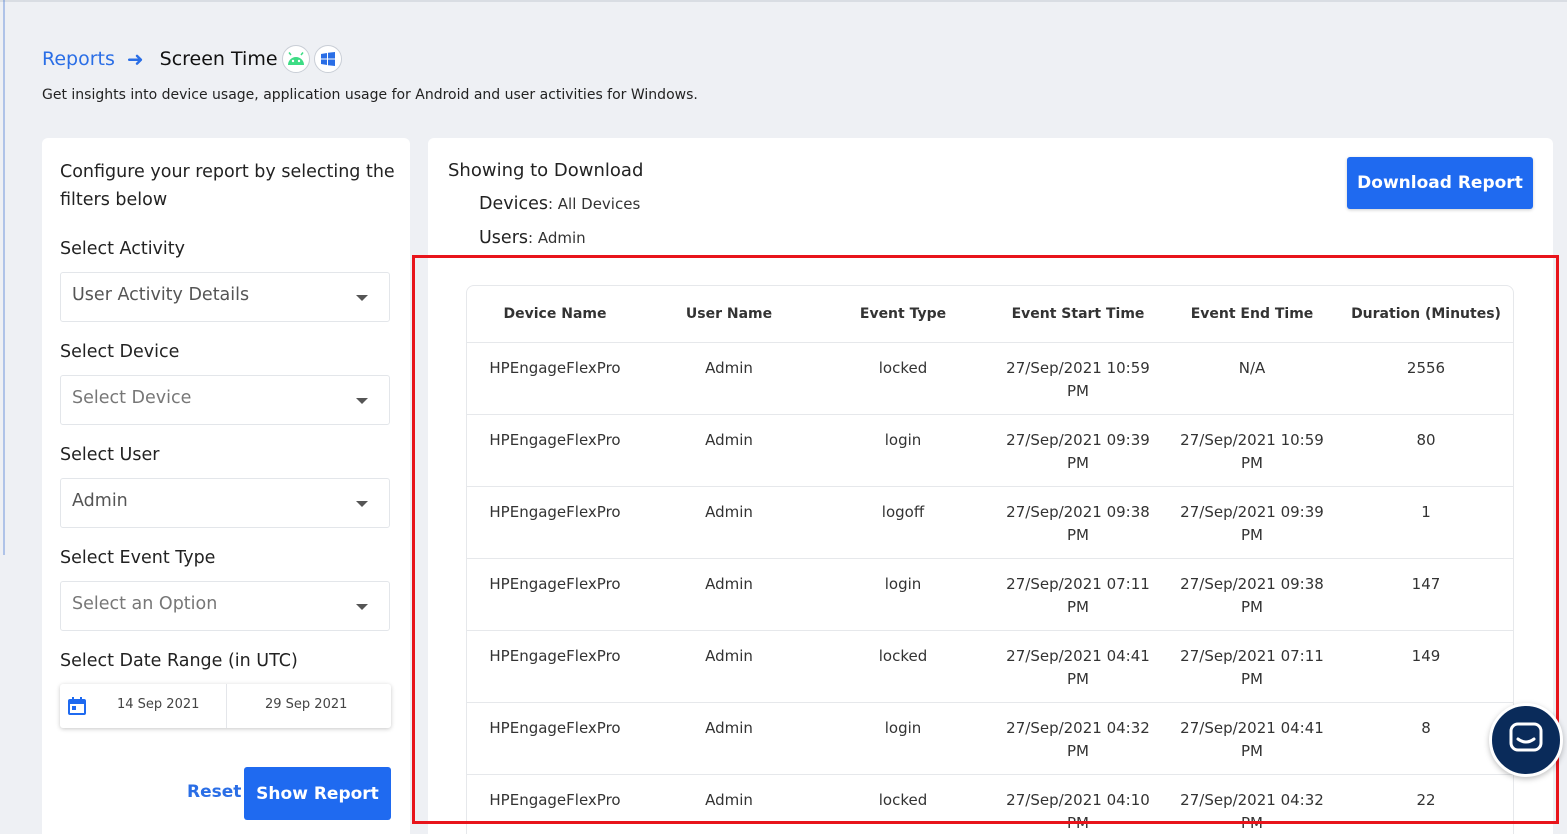 The width and height of the screenshot is (1567, 834). Describe the element at coordinates (1426, 594) in the screenshot. I see `duration-cell: 147` at that location.